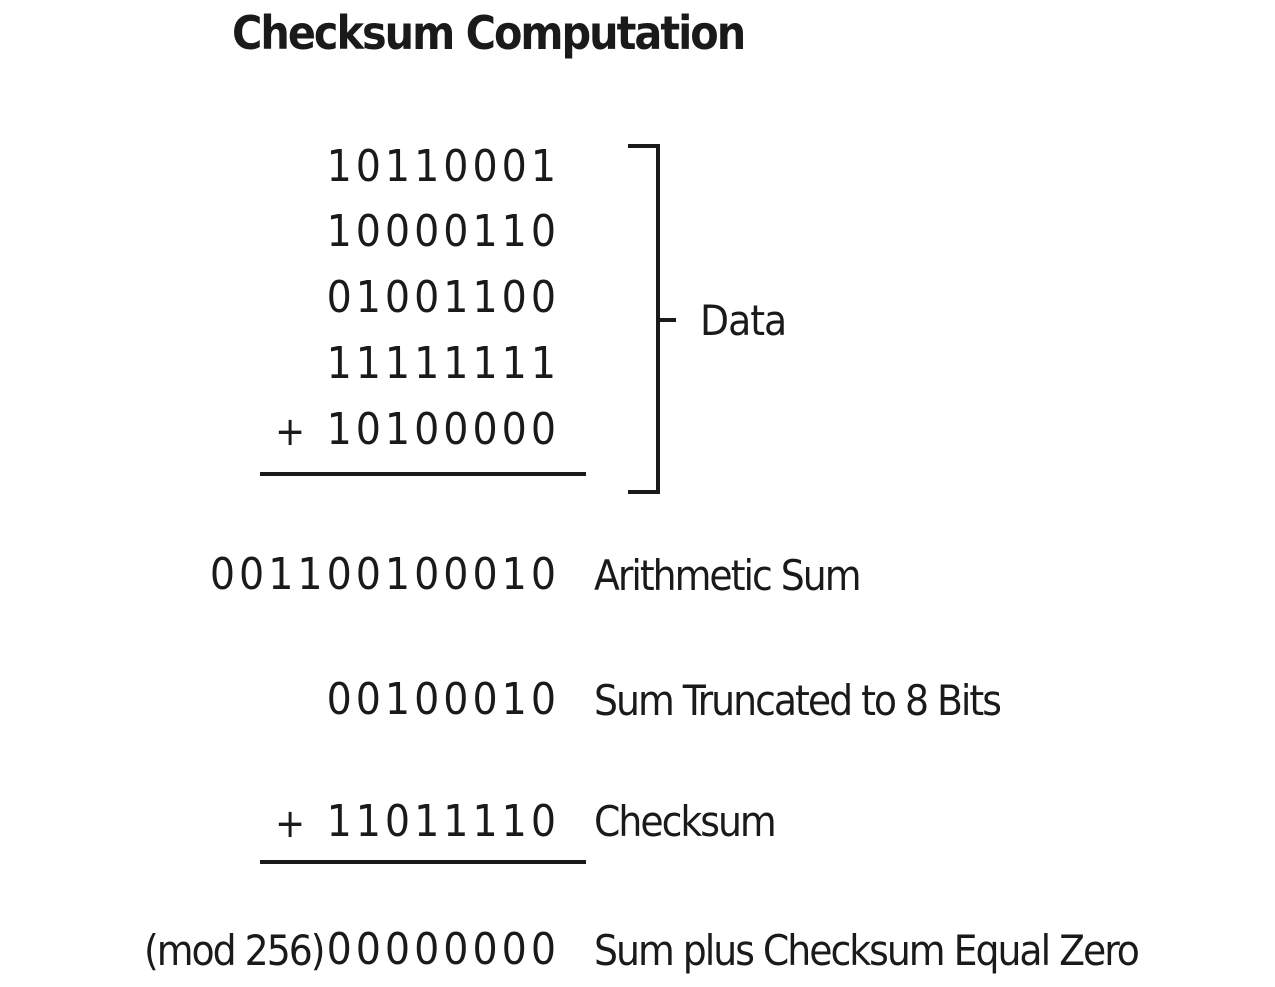 The width and height of the screenshot is (1275, 987). What do you see at coordinates (743, 320) in the screenshot?
I see `data-label: Data` at bounding box center [743, 320].